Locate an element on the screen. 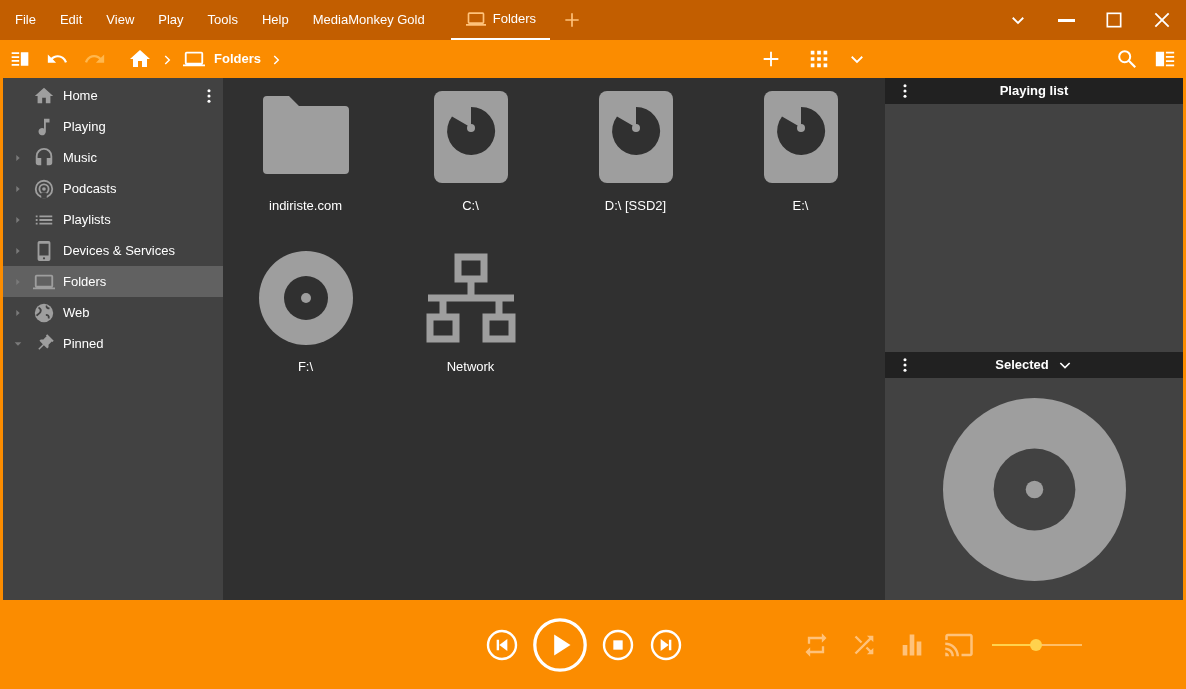  sidebar-item: Playing is located at coordinates (113, 126).